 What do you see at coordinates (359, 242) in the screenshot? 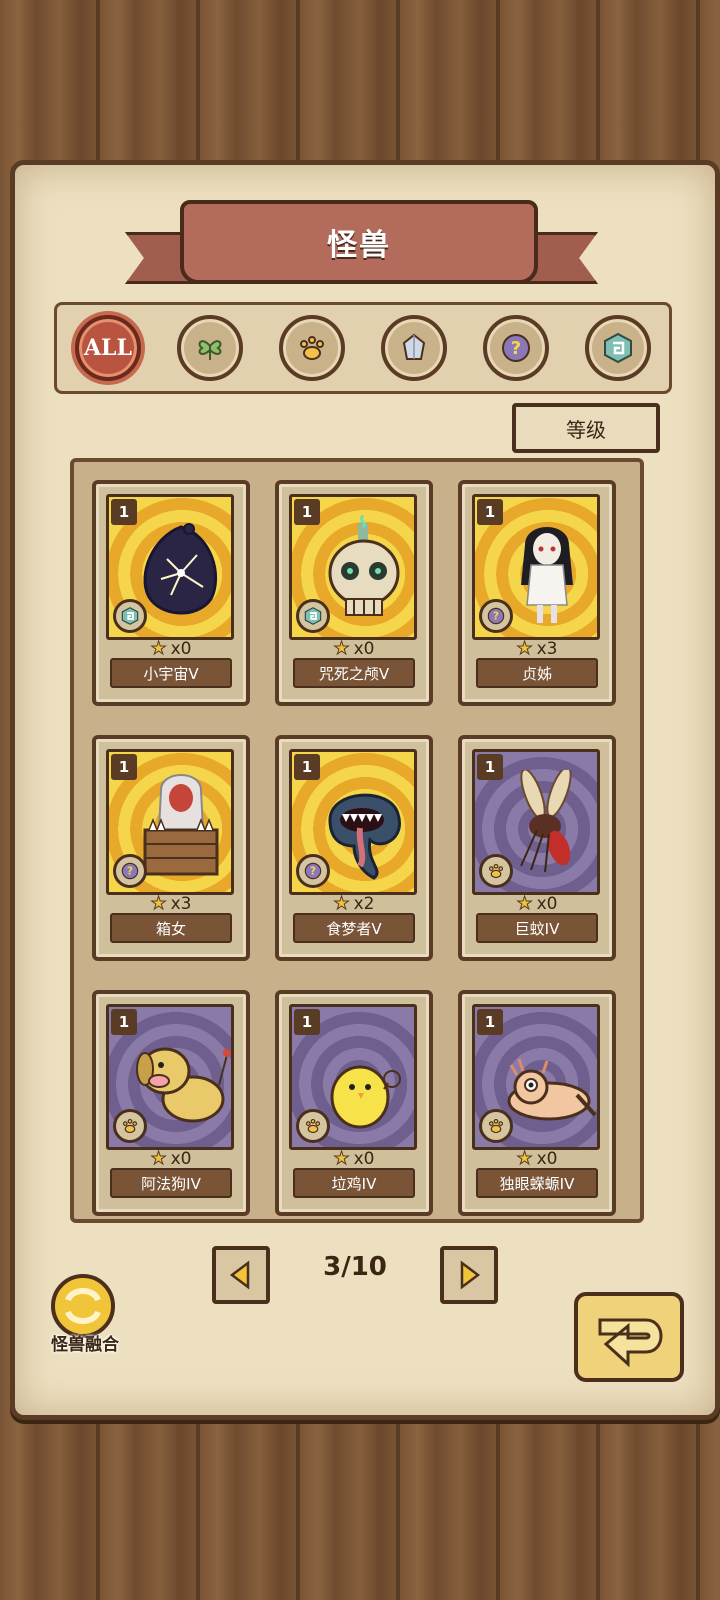
I see `title-banner: 怪兽` at bounding box center [359, 242].